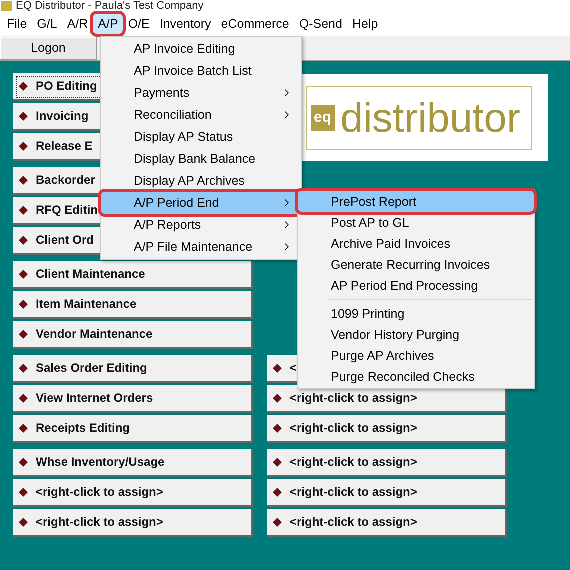 The image size is (570, 570). Describe the element at coordinates (133, 399) in the screenshot. I see `shortcut-button: View Internet Orders` at that location.